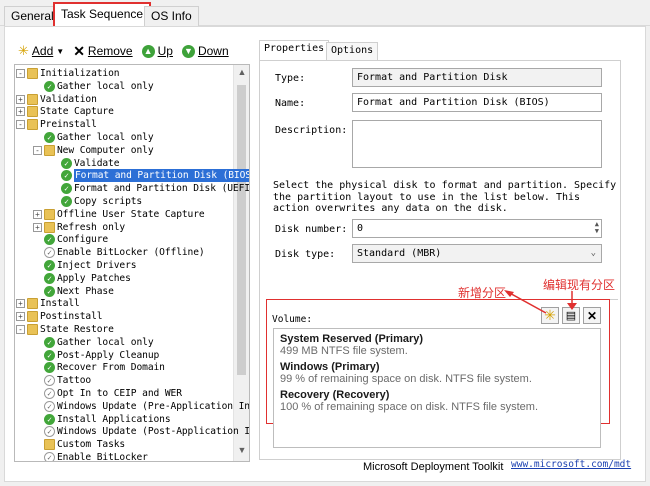 The width and height of the screenshot is (650, 486). I want to click on tree-item: ✓ Opt In to CEIP and WER, so click(113, 393).